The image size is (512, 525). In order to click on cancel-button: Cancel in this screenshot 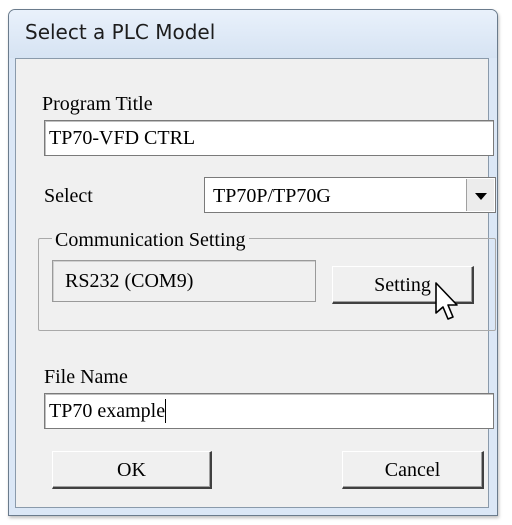, I will do `click(413, 470)`.